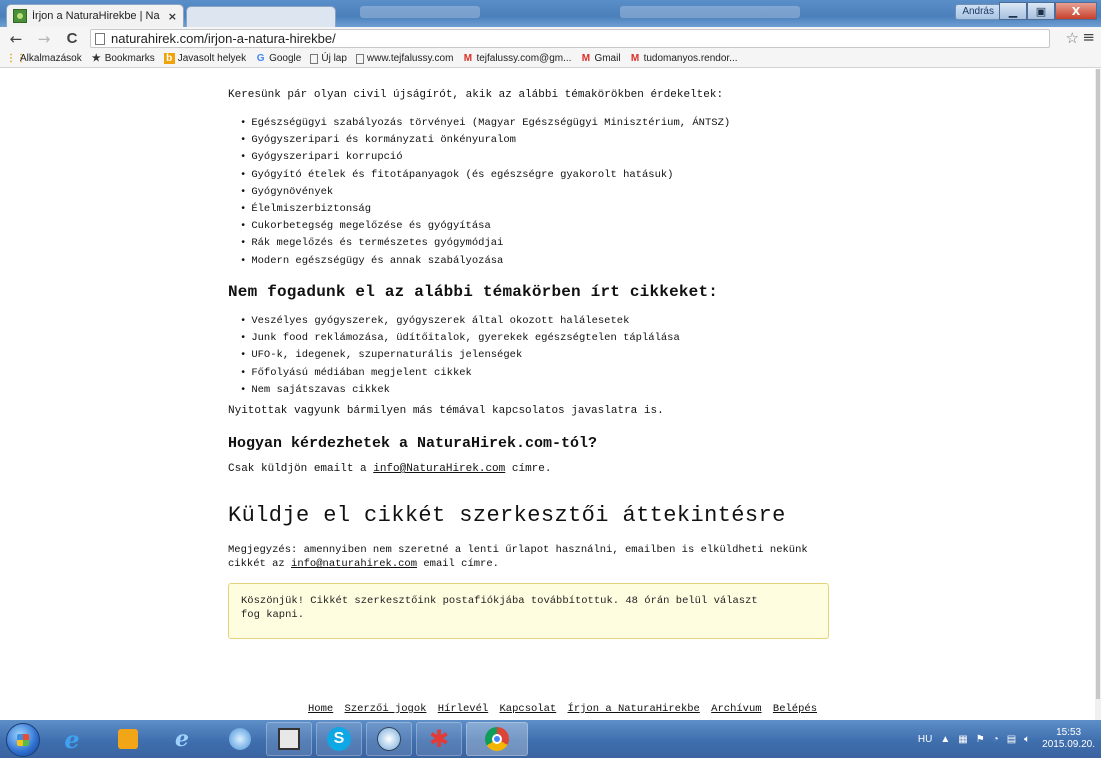  What do you see at coordinates (439, 739) in the screenshot?
I see `puzzle-app-icon: ✱` at bounding box center [439, 739].